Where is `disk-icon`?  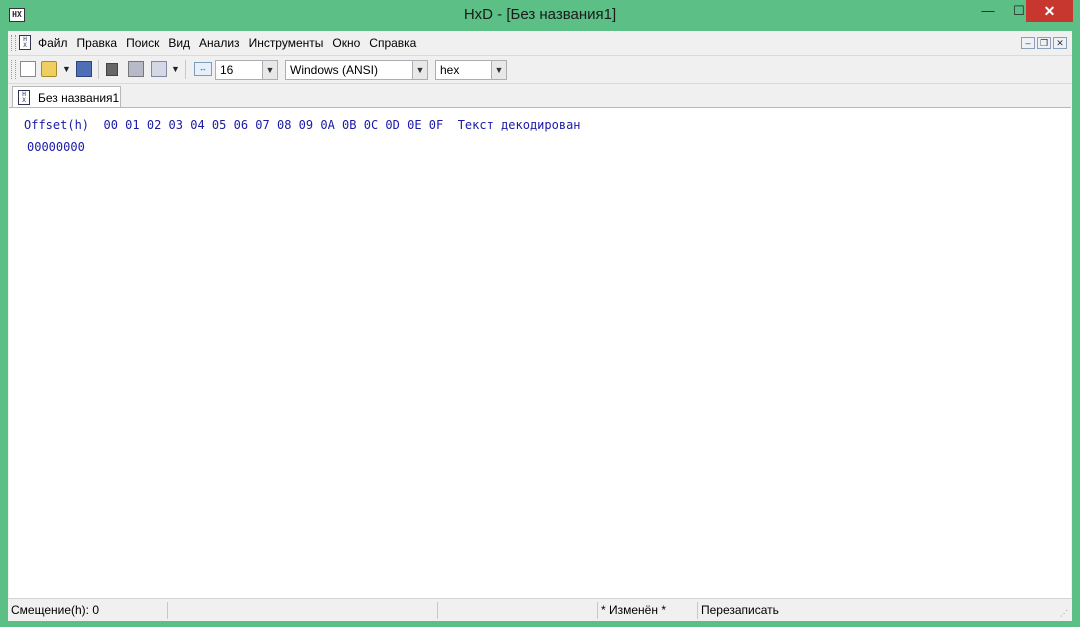
disk-icon is located at coordinates (112, 69).